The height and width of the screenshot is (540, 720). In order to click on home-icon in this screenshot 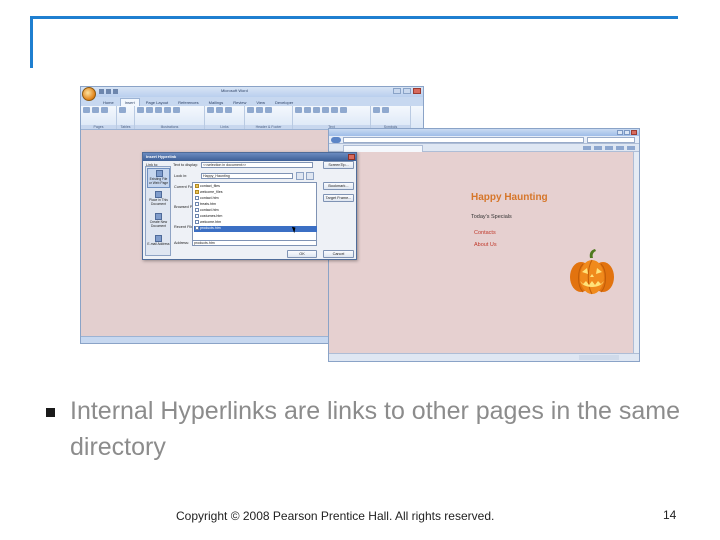, I will do `click(587, 148)`.